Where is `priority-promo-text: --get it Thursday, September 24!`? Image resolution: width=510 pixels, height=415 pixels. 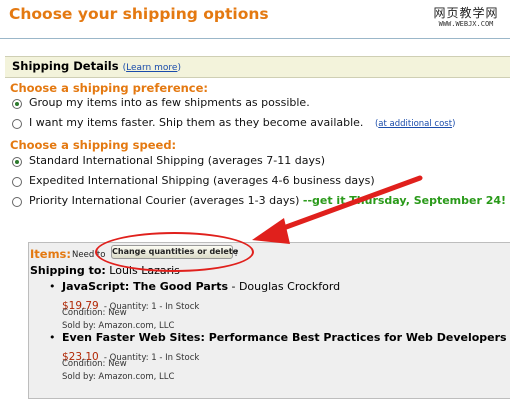 priority-promo-text: --get it Thursday, September 24! is located at coordinates (404, 200).